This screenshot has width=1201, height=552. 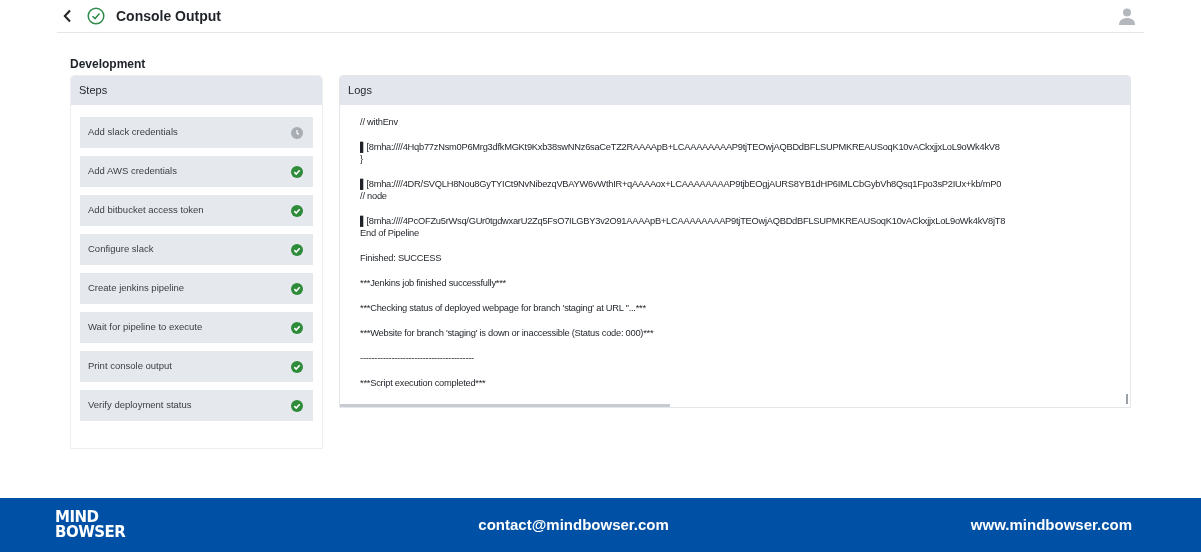 I want to click on log-line: ***Checking status of deployed webpage for branch 'staging' at URL ''...***, so click(x=503, y=308).